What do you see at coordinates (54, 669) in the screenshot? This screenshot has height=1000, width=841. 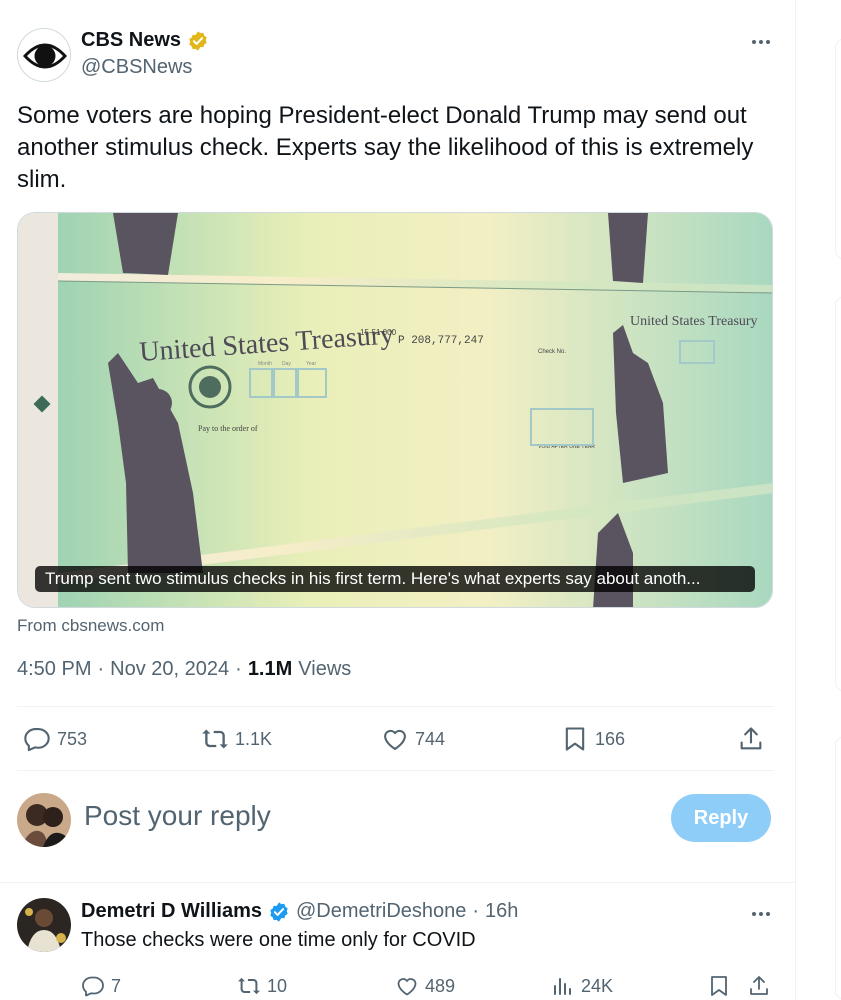 I see `tweet-time: 4:50 PM` at bounding box center [54, 669].